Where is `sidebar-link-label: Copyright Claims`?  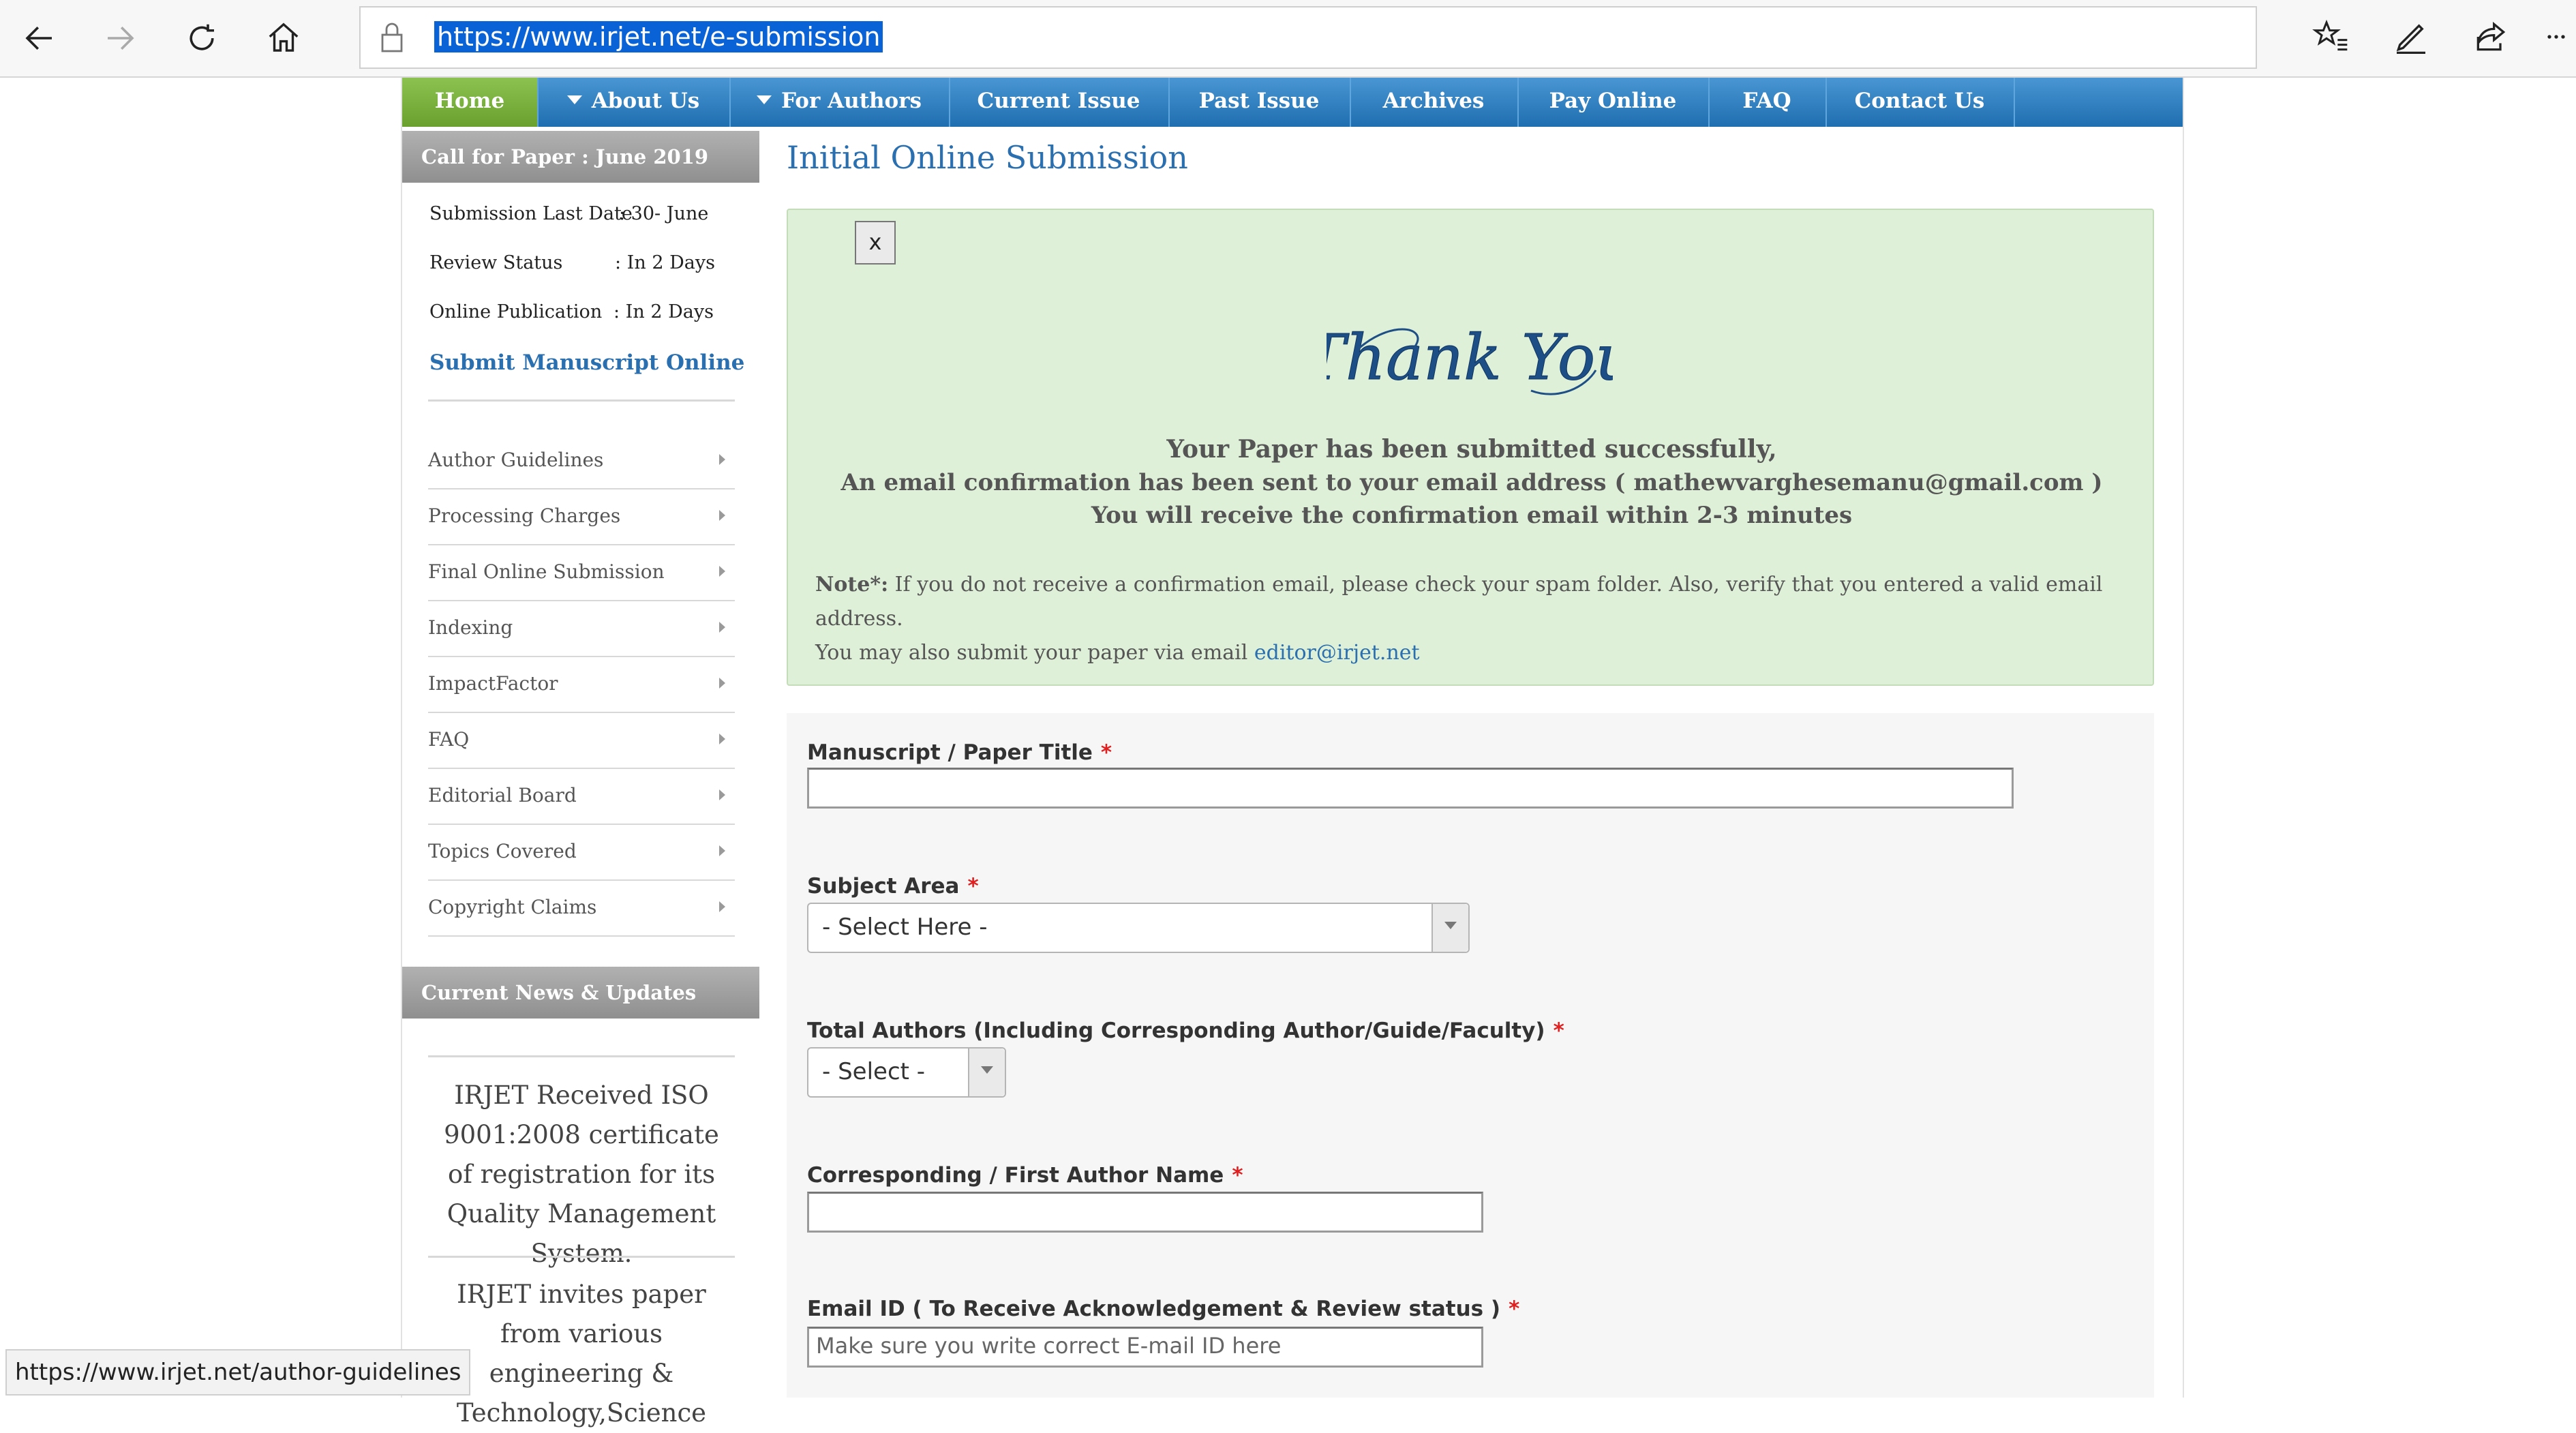 sidebar-link-label: Copyright Claims is located at coordinates (512, 907).